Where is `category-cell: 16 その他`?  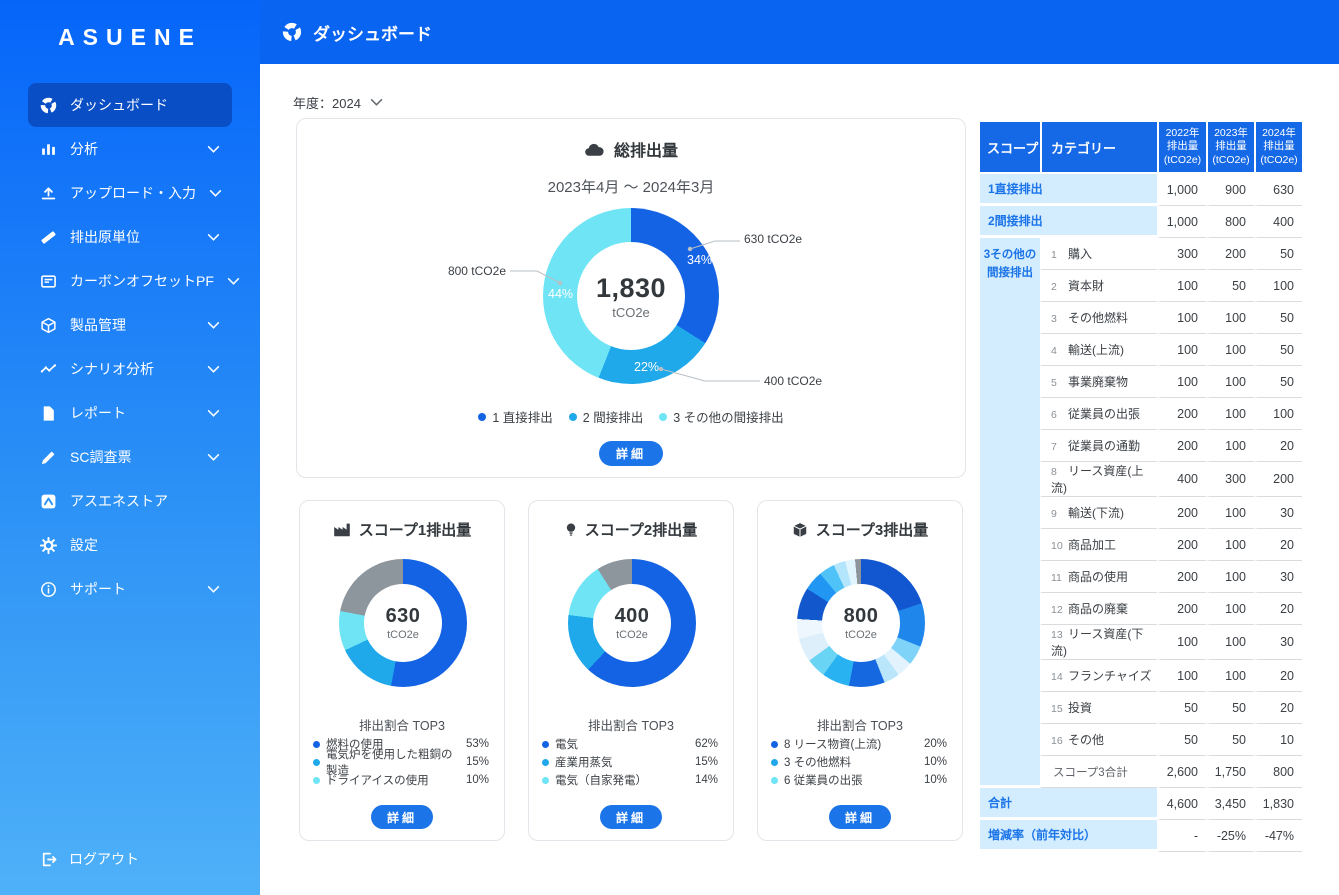
category-cell: 16 その他 is located at coordinates (1098, 740).